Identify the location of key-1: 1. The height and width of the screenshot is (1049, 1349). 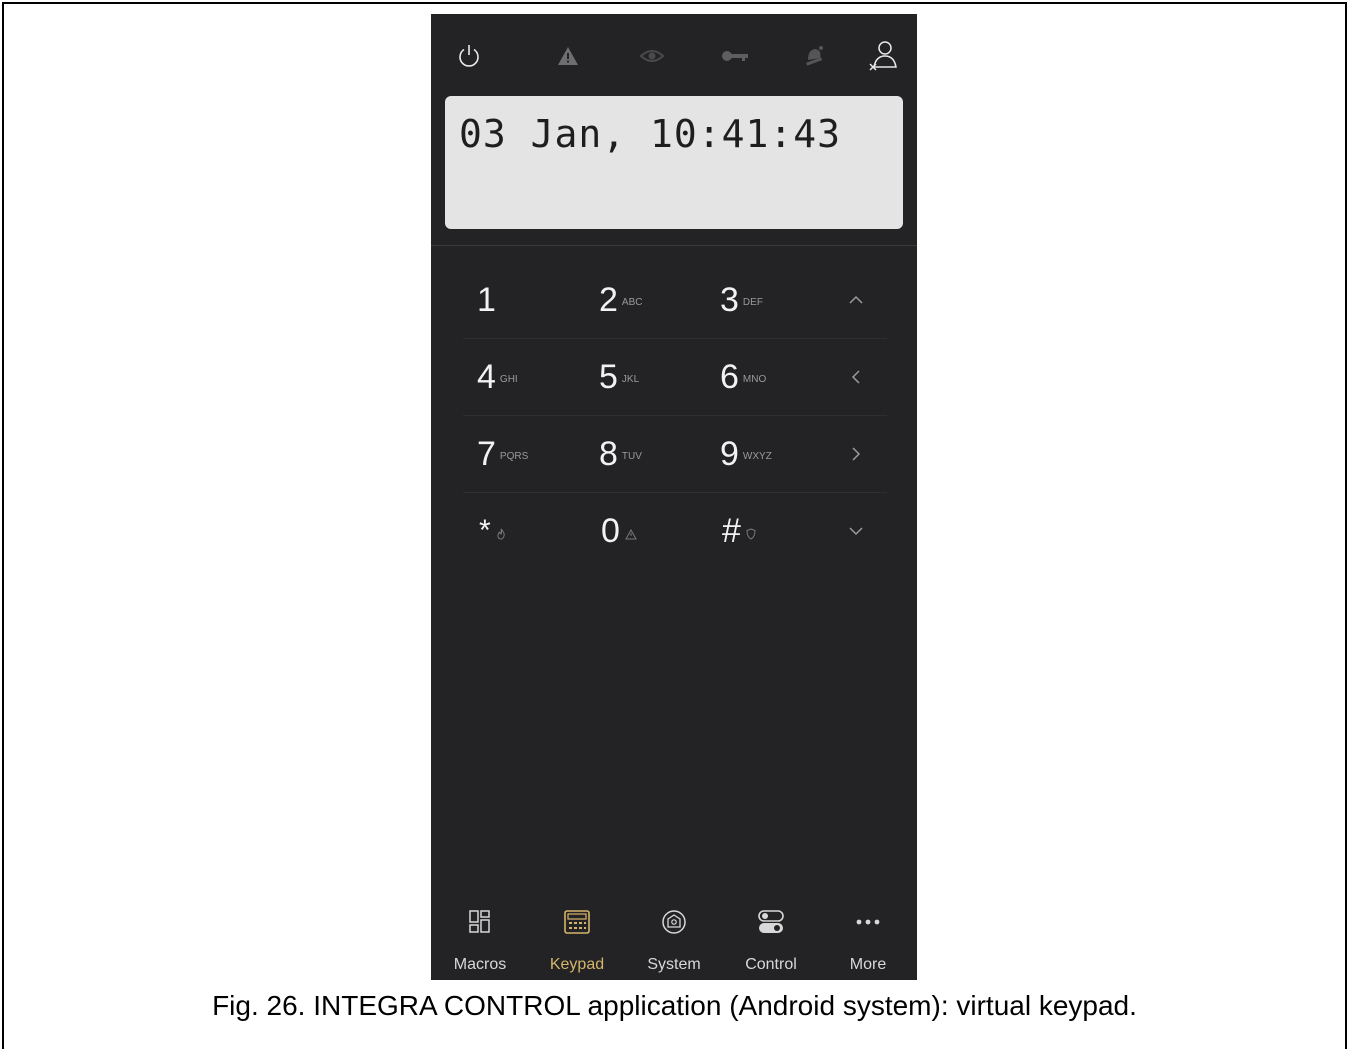
(486, 300).